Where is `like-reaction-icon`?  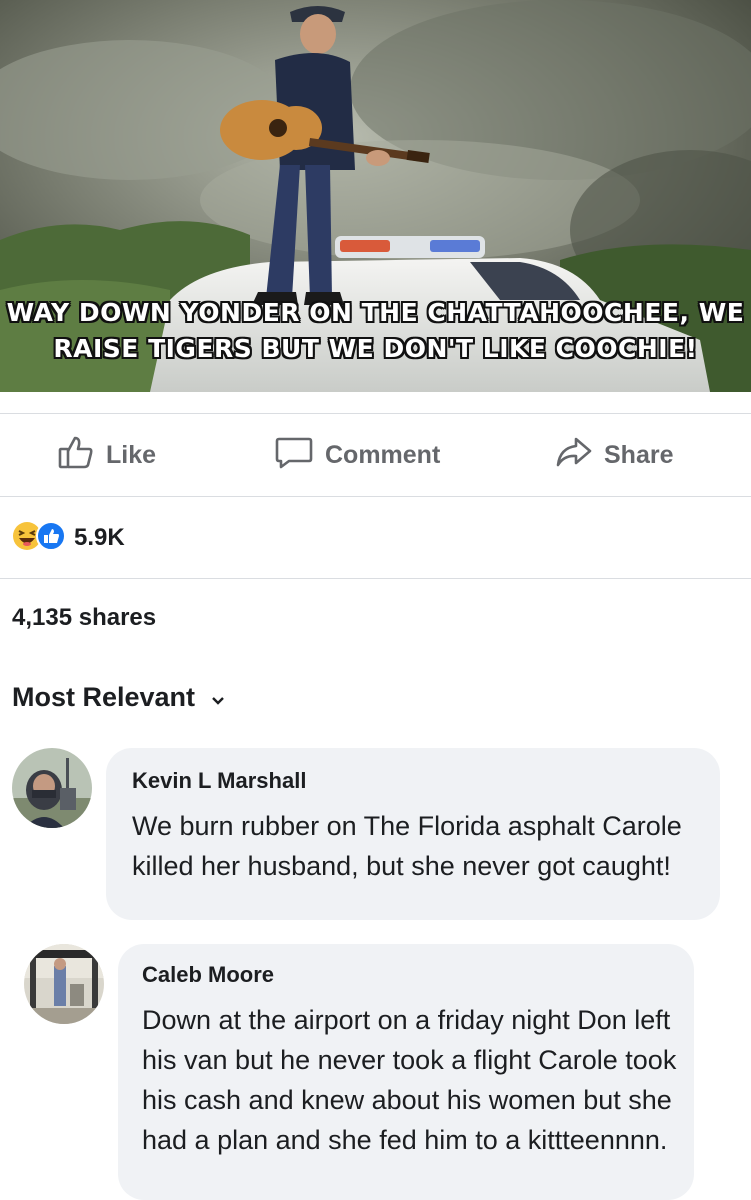 like-reaction-icon is located at coordinates (51, 538).